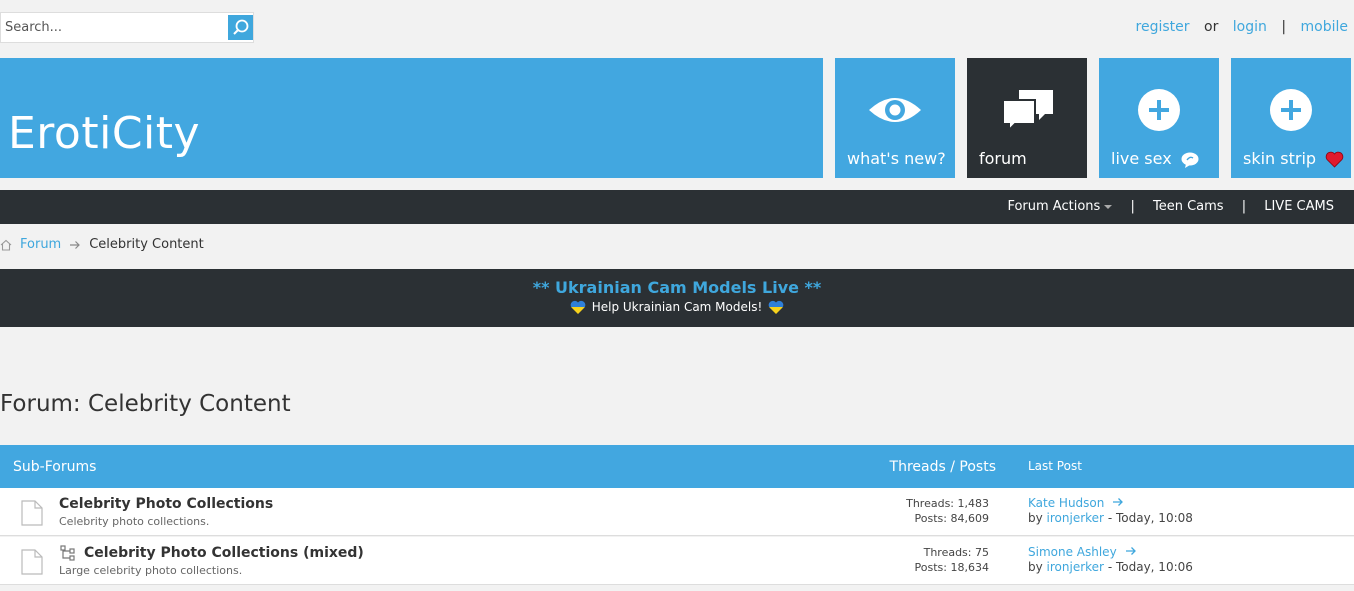 The width and height of the screenshot is (1354, 591). Describe the element at coordinates (1299, 206) in the screenshot. I see `live-cams-link: LIVE CAMS` at that location.